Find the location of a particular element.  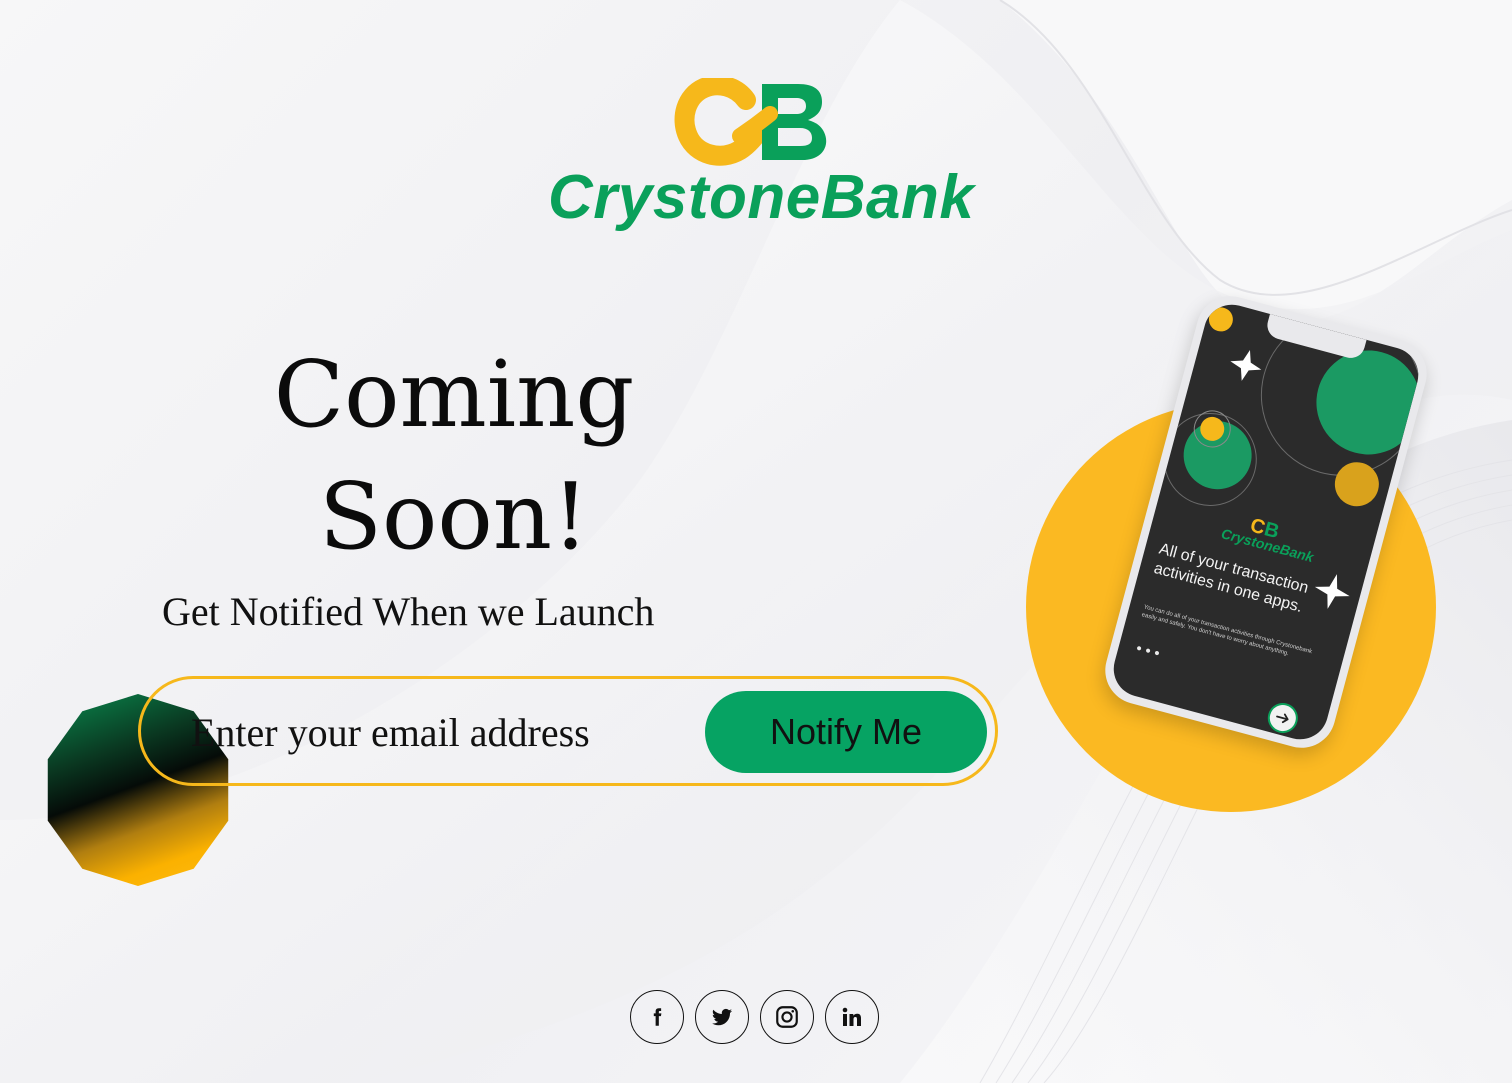

linkedin-link is located at coordinates (852, 1017).